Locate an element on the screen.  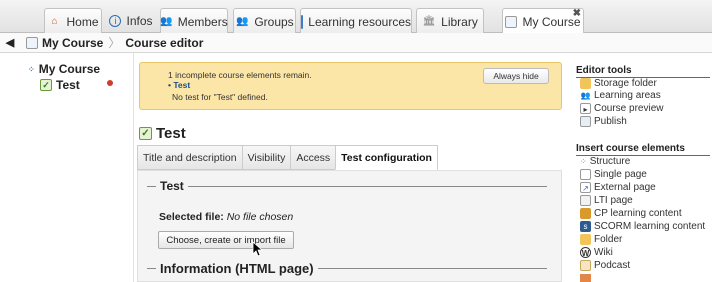
tree-root: ⁘ My Course is located at coordinates (64, 69).